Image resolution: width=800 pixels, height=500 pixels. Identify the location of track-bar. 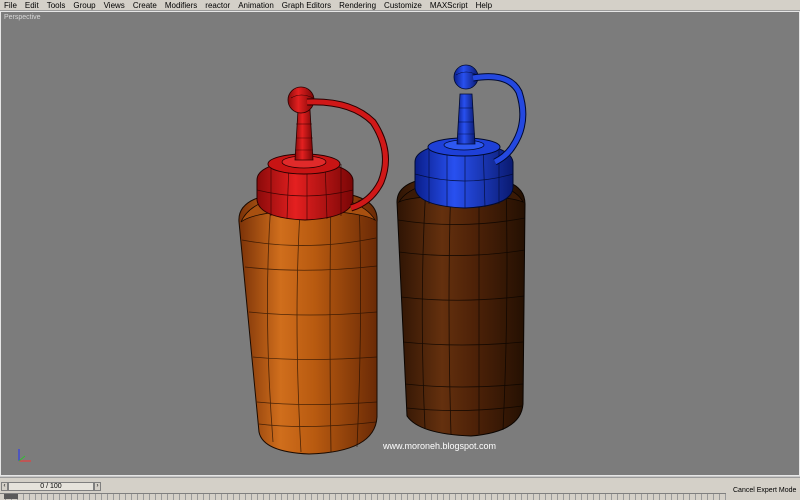
(363, 496).